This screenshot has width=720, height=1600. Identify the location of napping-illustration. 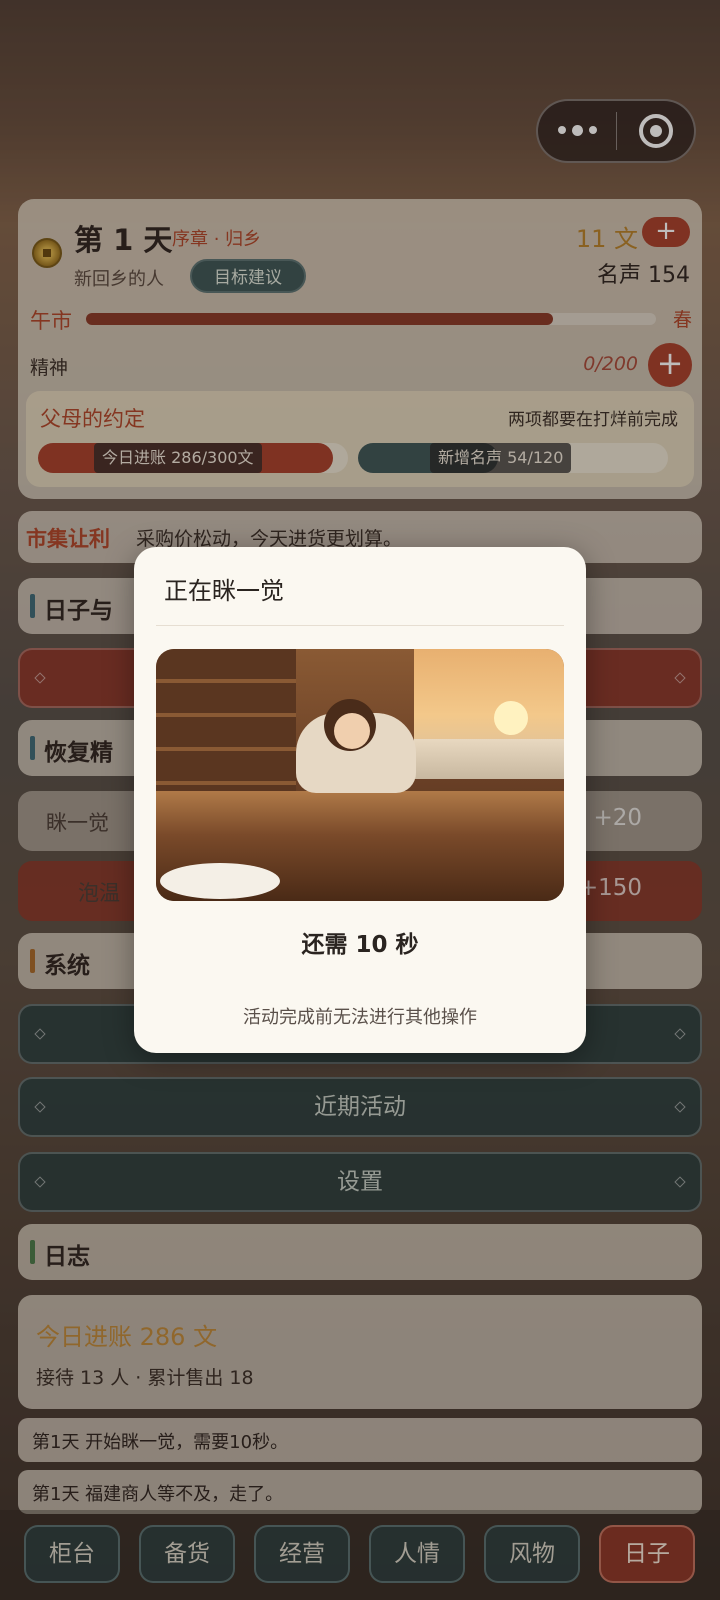
(360, 775).